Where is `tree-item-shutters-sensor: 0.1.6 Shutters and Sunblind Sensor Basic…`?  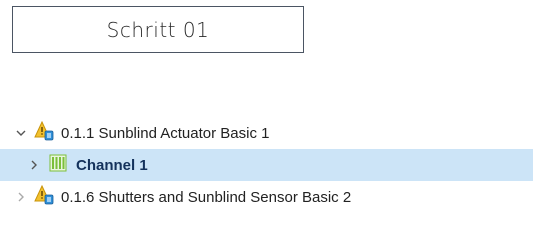 tree-item-shutters-sensor: 0.1.6 Shutters and Sunblind Sensor Basic… is located at coordinates (266, 197).